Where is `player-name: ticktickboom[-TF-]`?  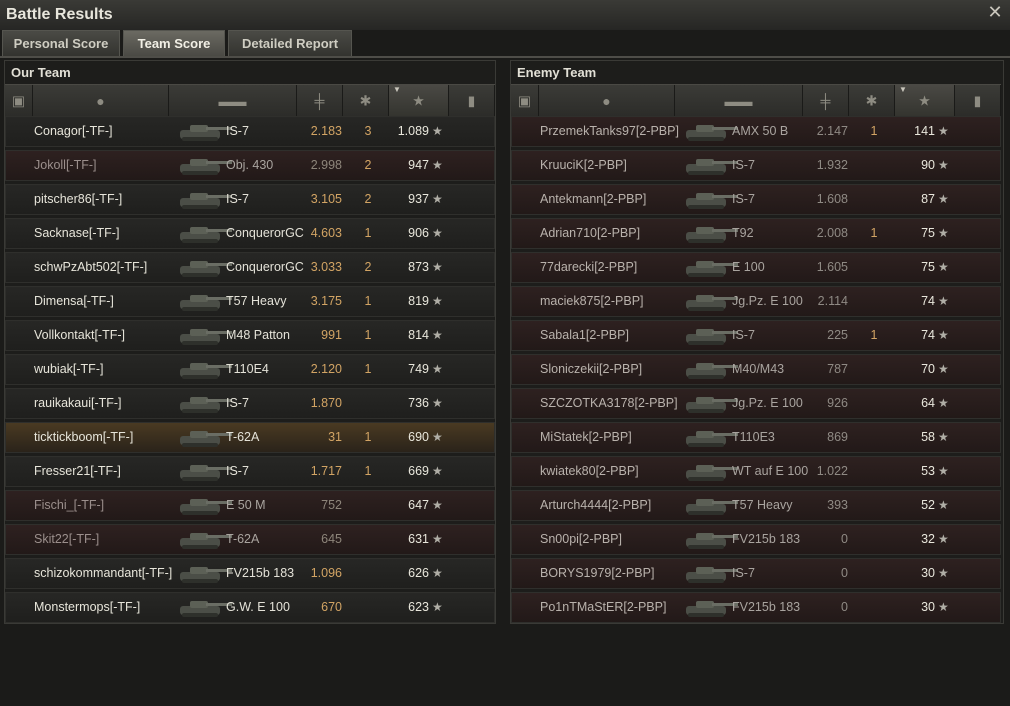
player-name: ticktickboom[-TF-] is located at coordinates (84, 437).